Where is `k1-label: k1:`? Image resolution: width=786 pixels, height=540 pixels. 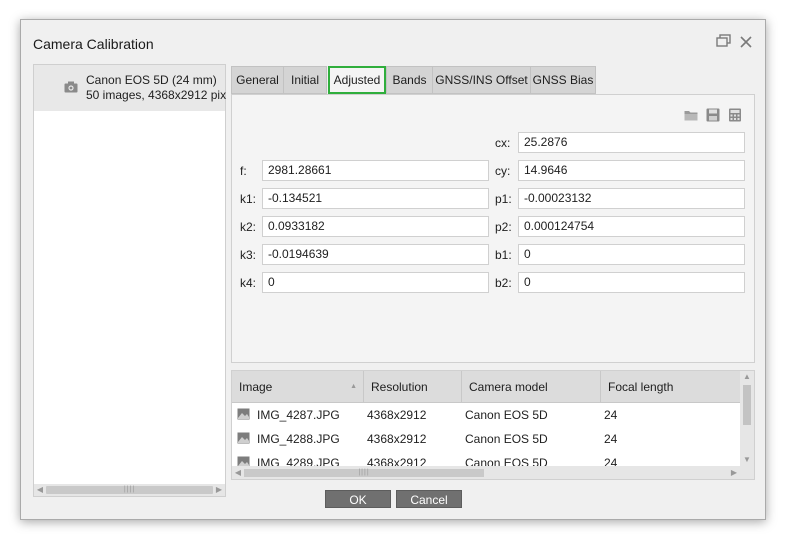
k1-label: k1: is located at coordinates (248, 199).